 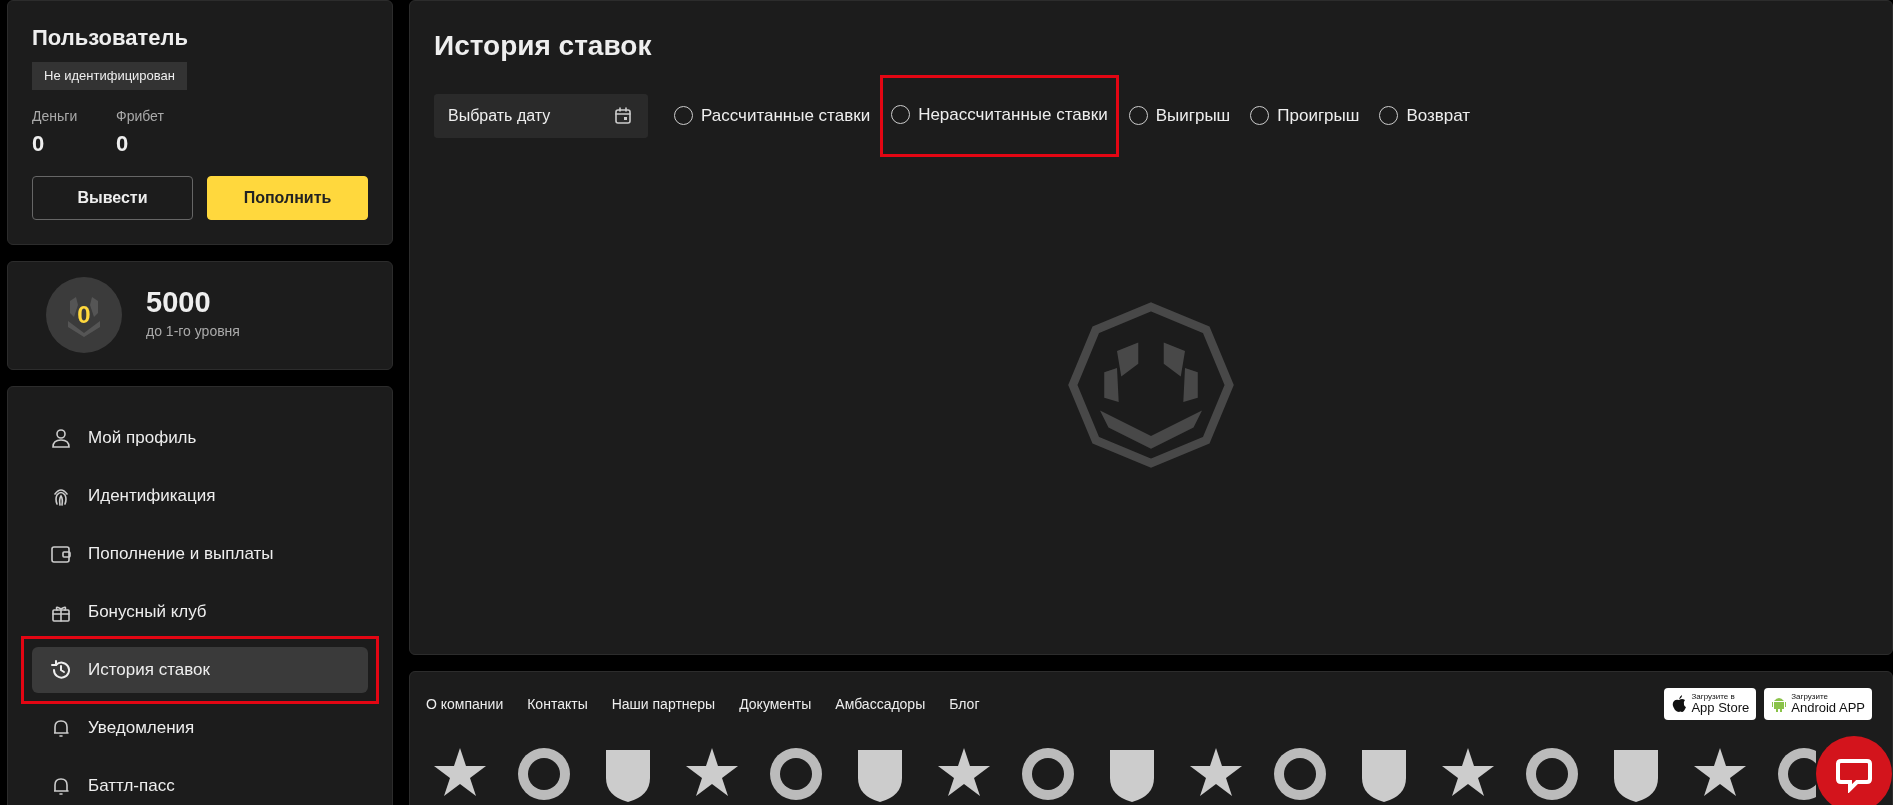 I want to click on footer-link: Документы, so click(x=775, y=704).